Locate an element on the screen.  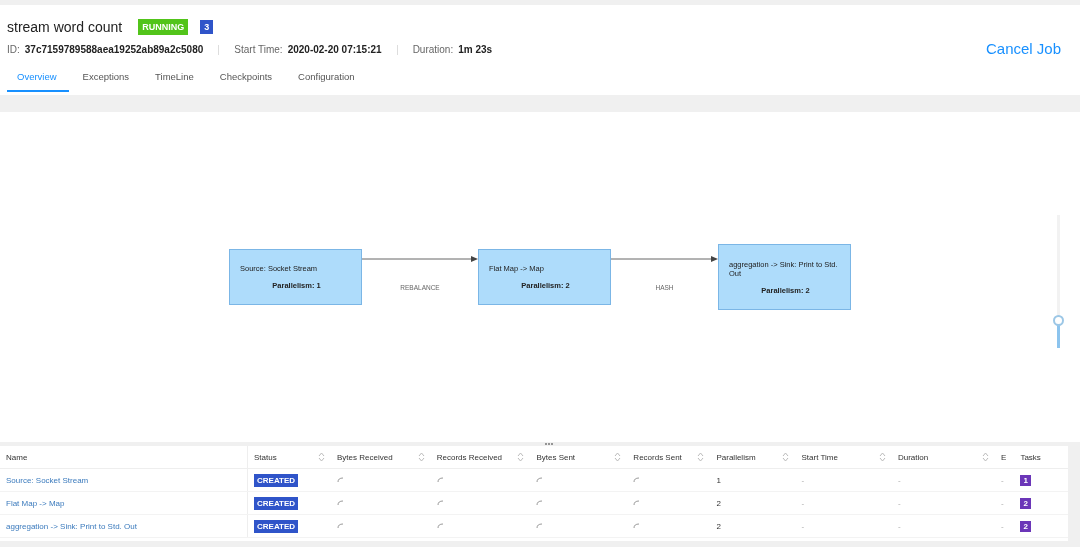
column-title: Parallelism is located at coordinates (736, 457).